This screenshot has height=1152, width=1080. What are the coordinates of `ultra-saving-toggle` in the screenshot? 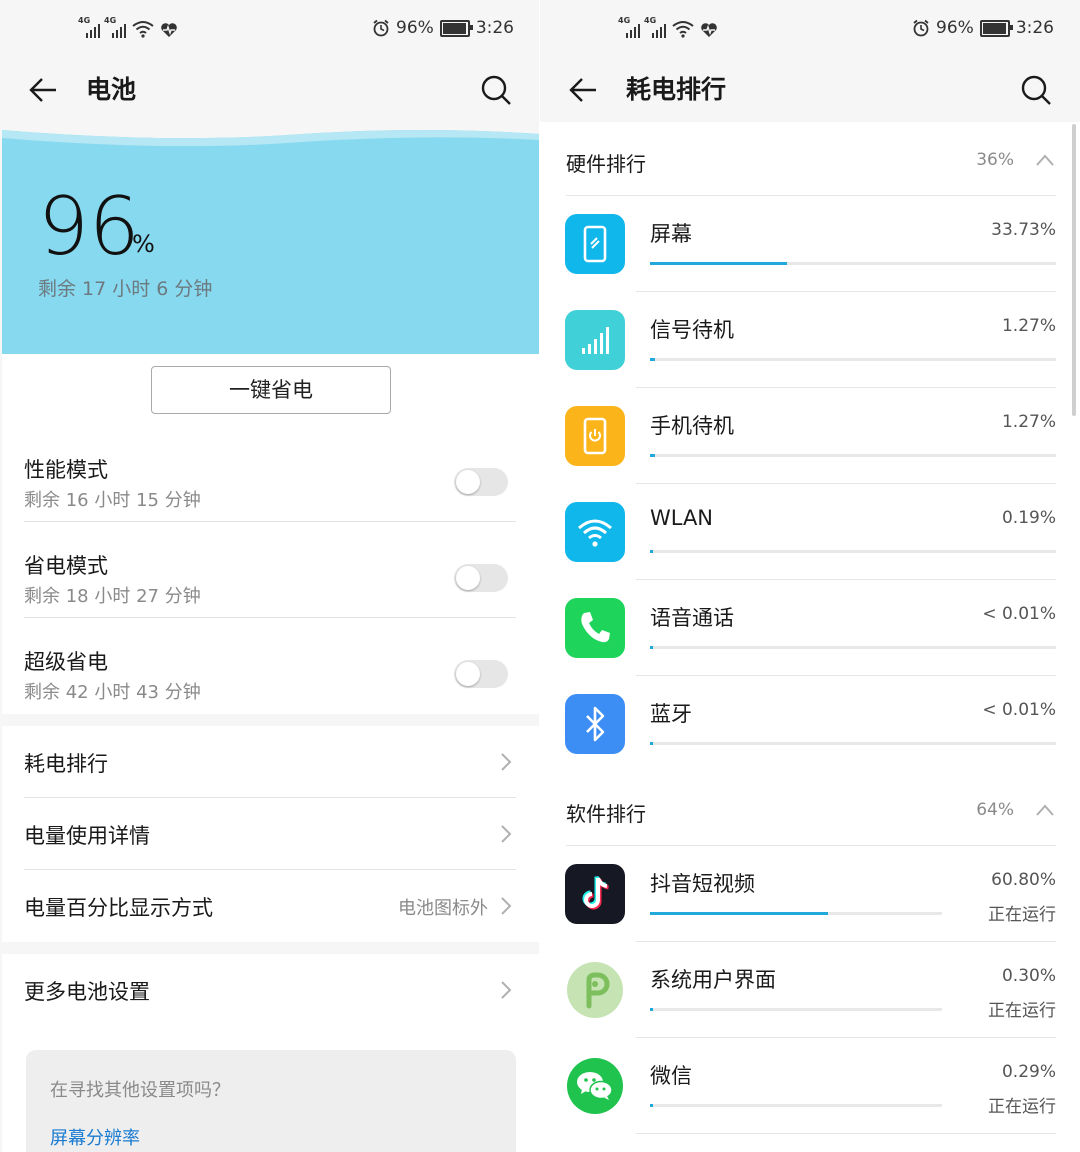 It's located at (481, 674).